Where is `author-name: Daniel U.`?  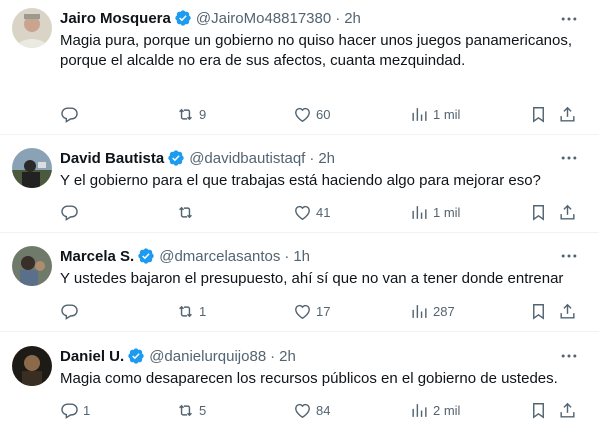 author-name: Daniel U. is located at coordinates (92, 356).